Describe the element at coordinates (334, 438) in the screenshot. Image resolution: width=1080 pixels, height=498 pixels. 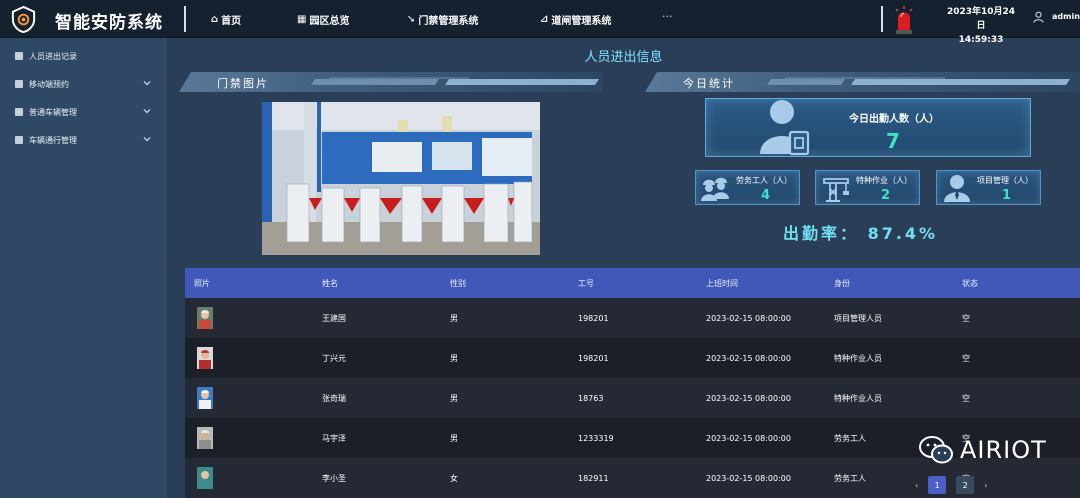
I see `cell-name: 马宇泽` at that location.